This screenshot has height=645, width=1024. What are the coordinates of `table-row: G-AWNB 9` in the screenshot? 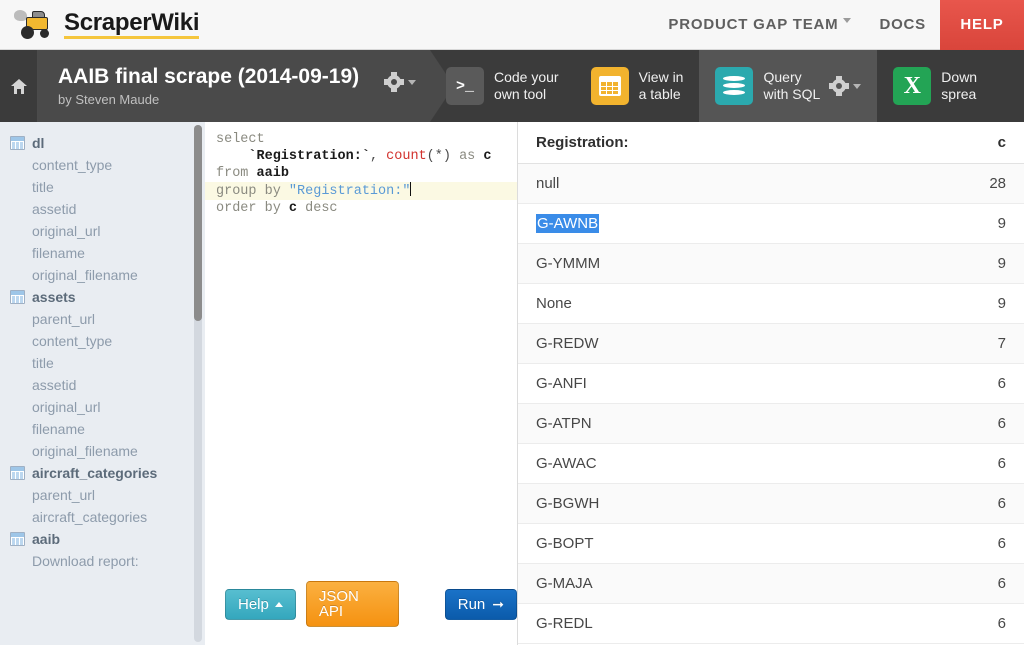 It's located at (771, 223).